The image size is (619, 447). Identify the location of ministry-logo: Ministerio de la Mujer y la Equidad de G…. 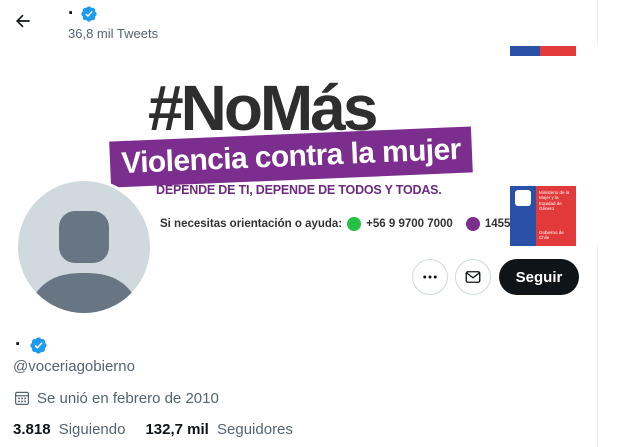
(543, 216).